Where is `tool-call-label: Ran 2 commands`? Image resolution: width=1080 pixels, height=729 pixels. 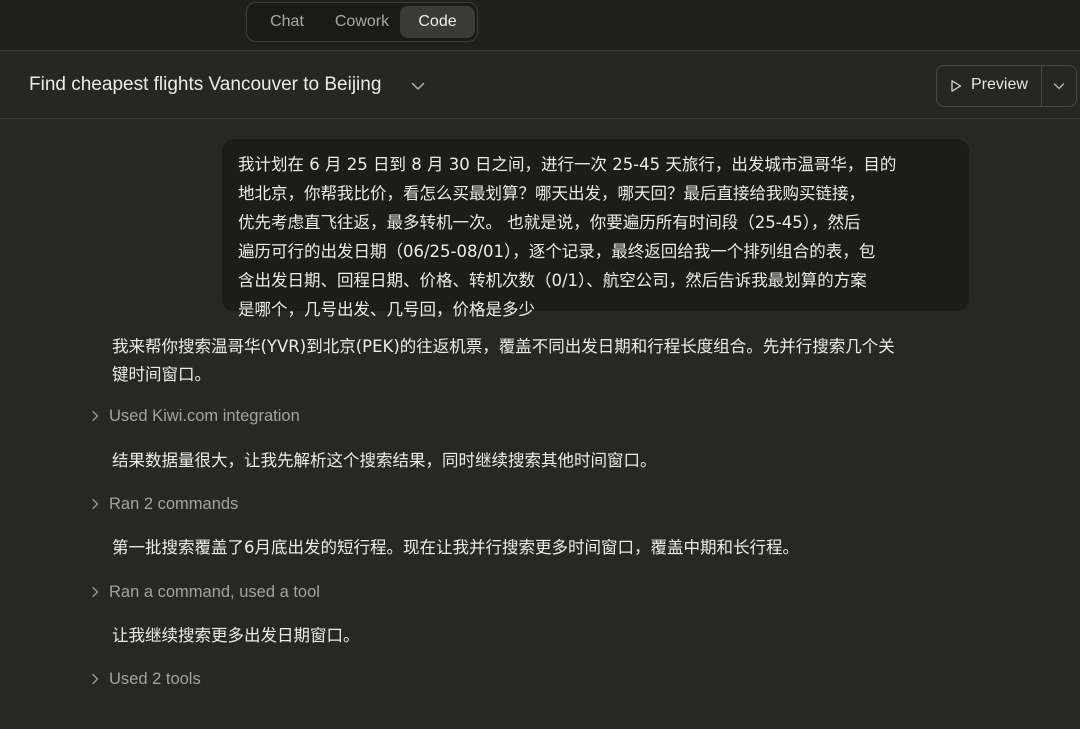
tool-call-label: Ran 2 commands is located at coordinates (174, 504).